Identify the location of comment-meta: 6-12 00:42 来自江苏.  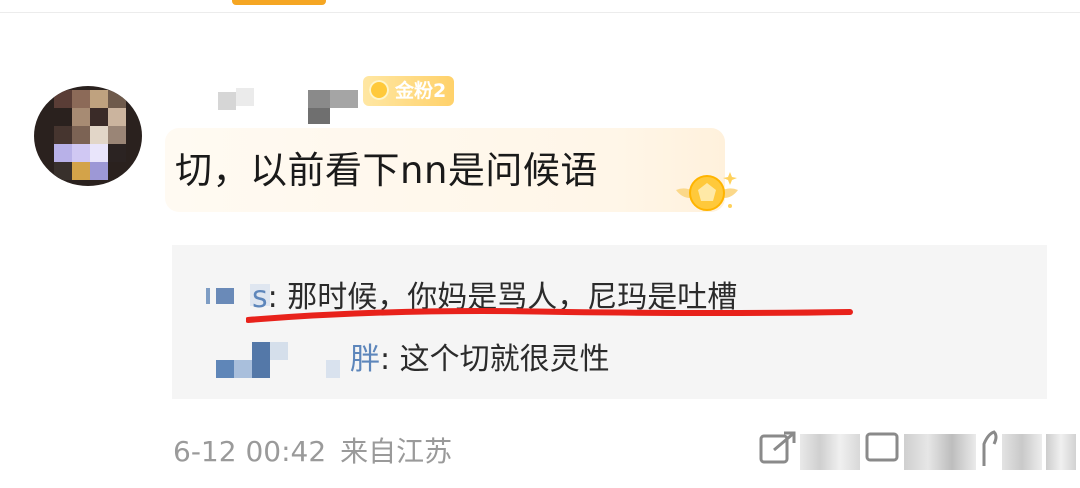
(312, 450).